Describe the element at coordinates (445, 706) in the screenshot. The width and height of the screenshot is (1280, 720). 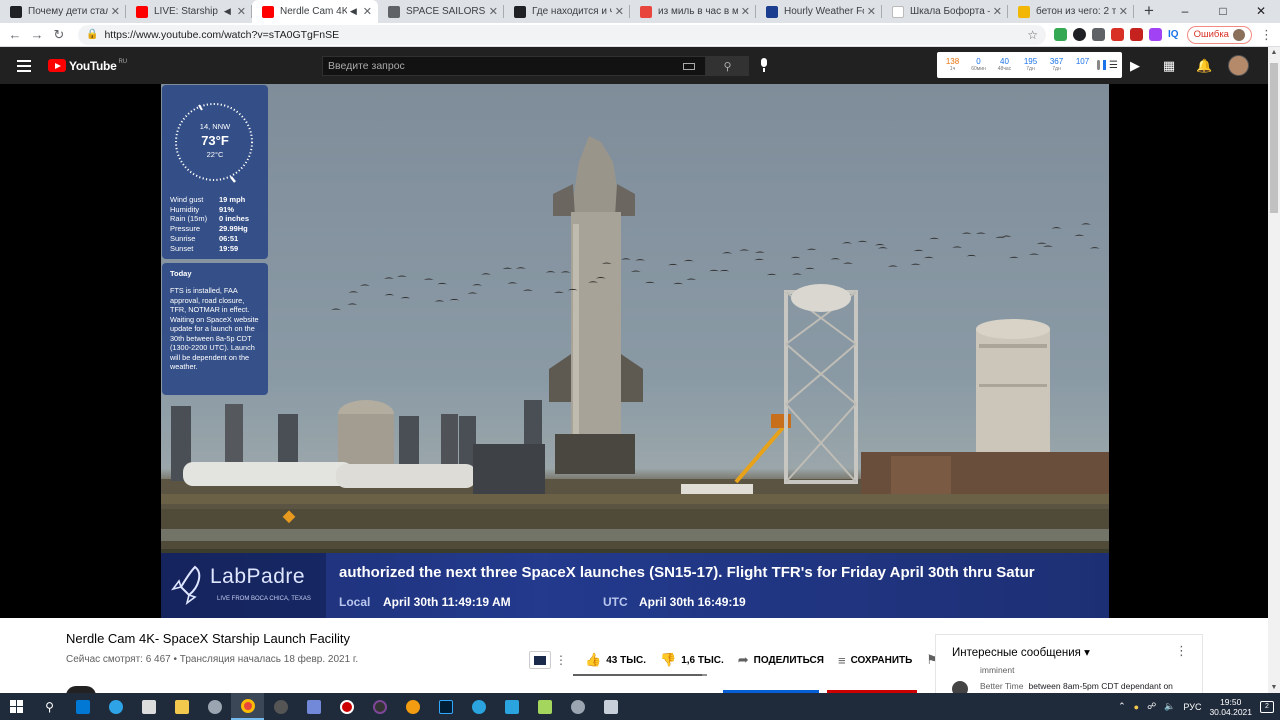
I see `photoshop-icon` at that location.